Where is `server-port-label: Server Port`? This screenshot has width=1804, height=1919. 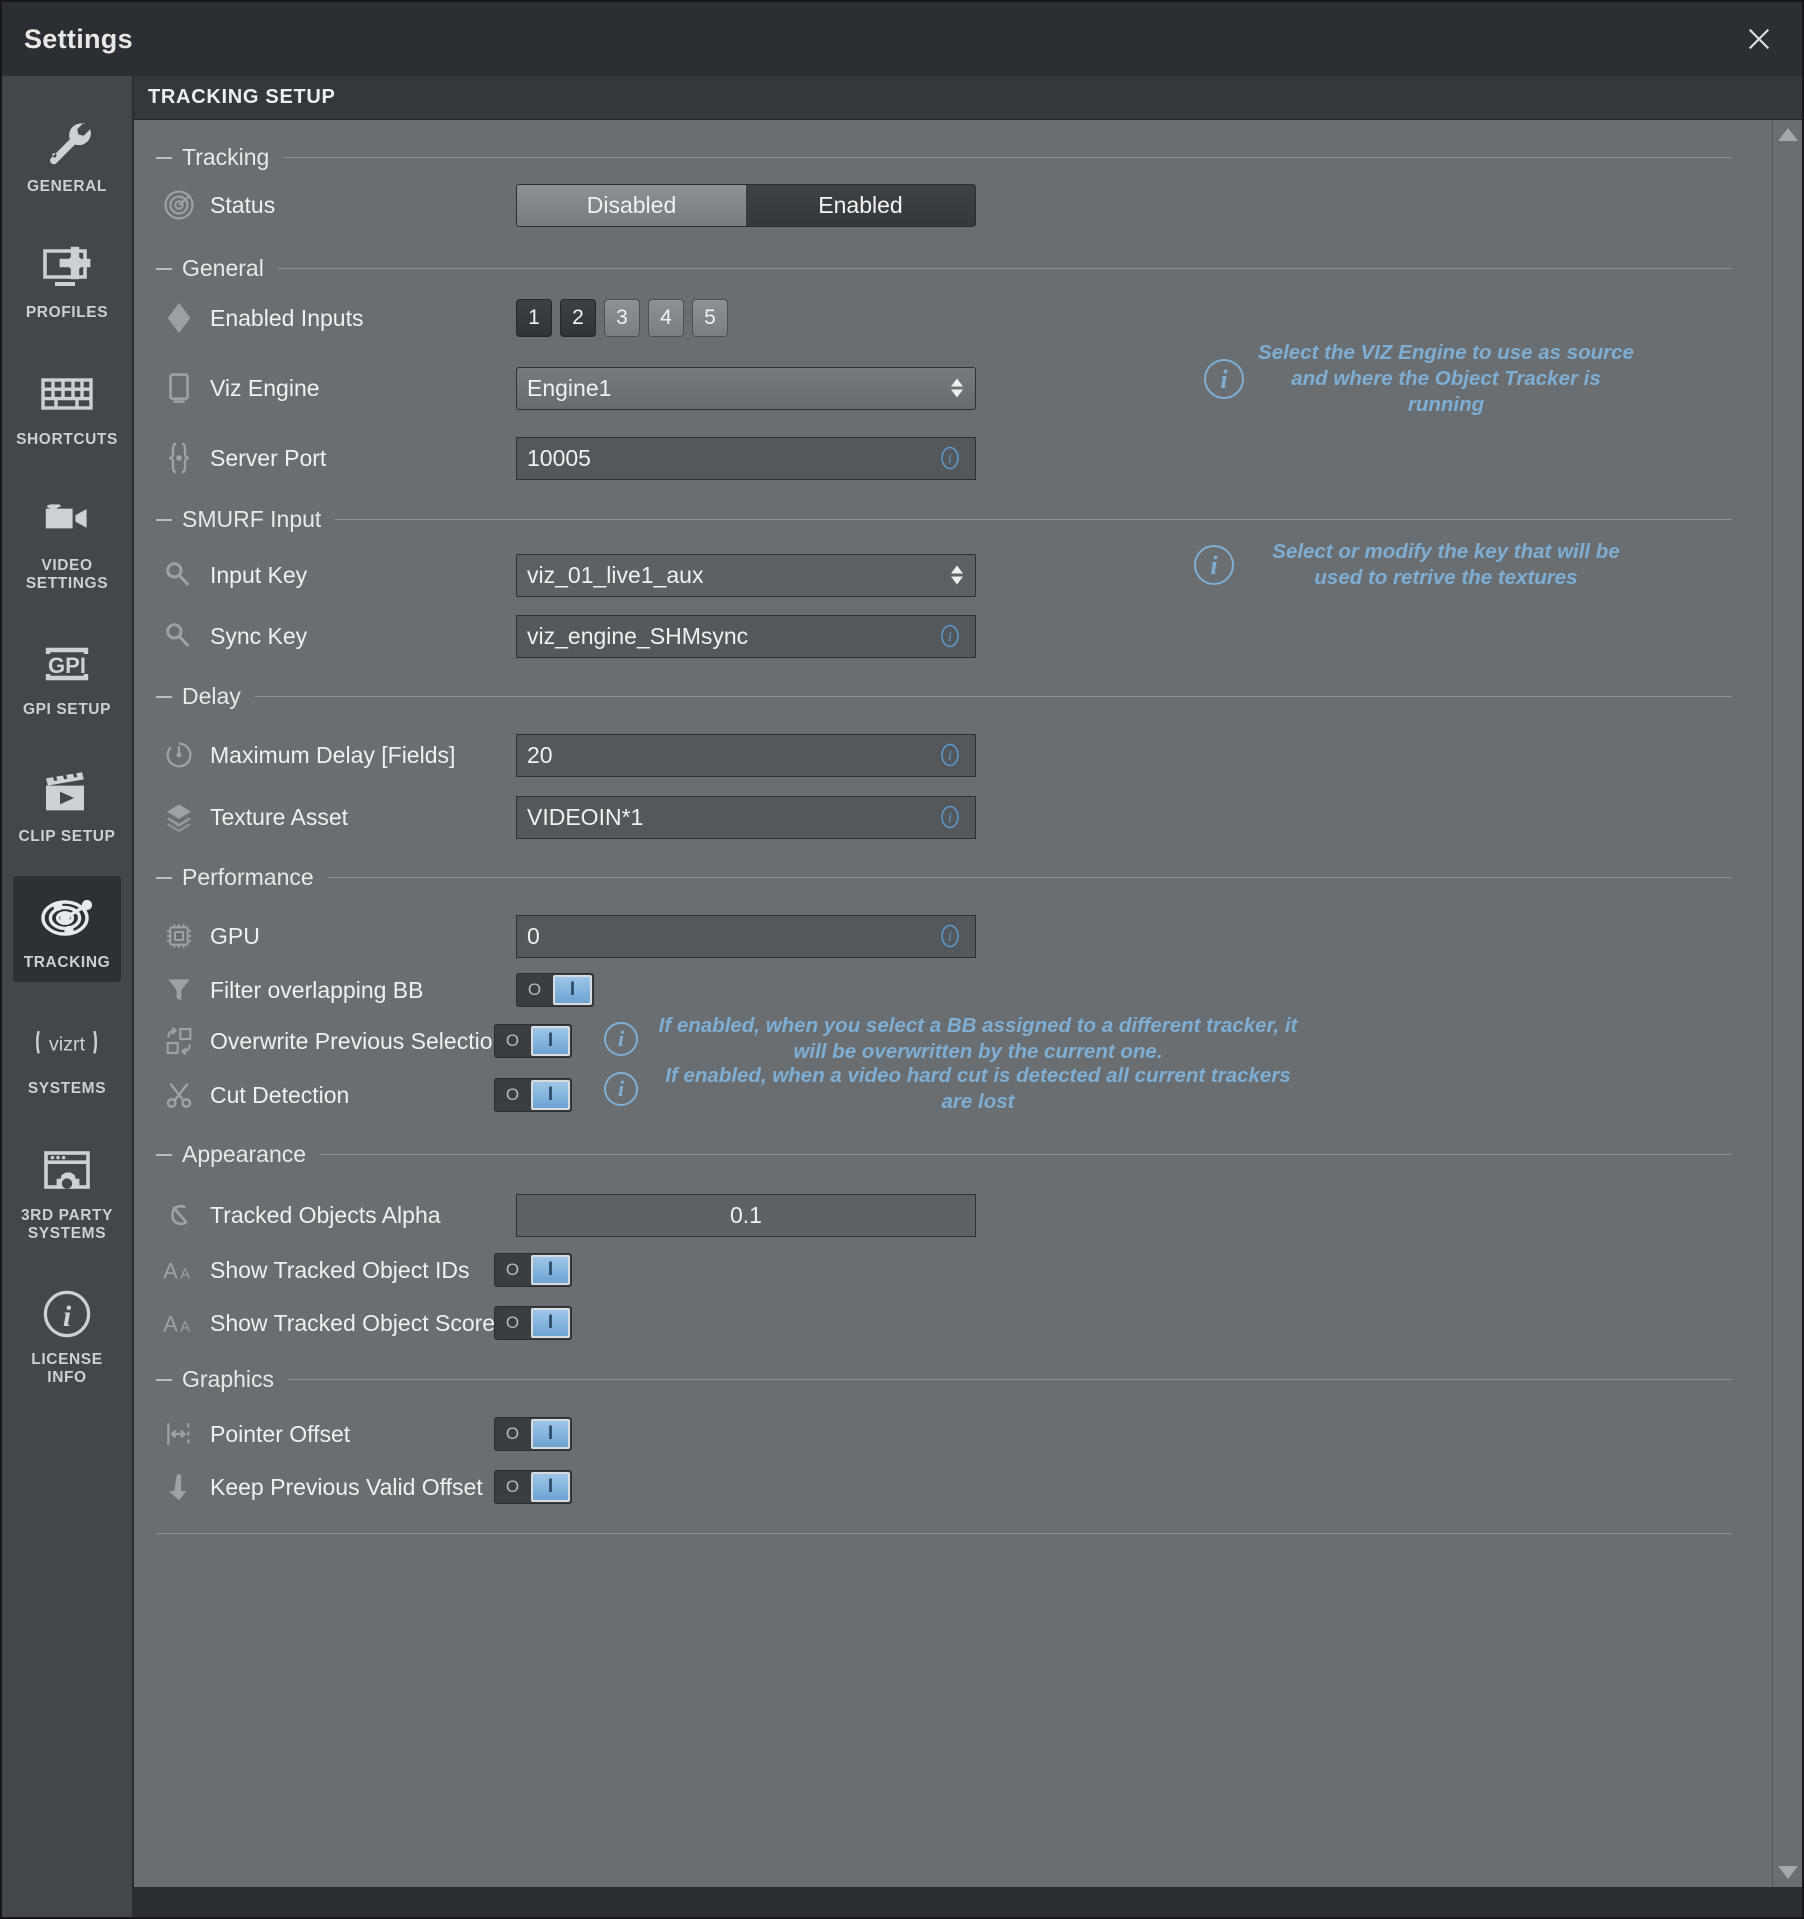 server-port-label: Server Port is located at coordinates (268, 457).